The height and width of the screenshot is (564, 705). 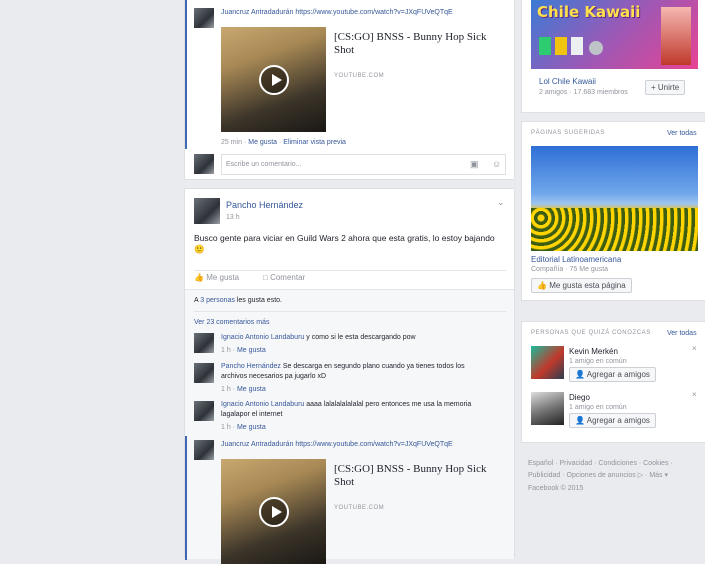 I want to click on see-all-pages-link: Ver todas, so click(x=682, y=133).